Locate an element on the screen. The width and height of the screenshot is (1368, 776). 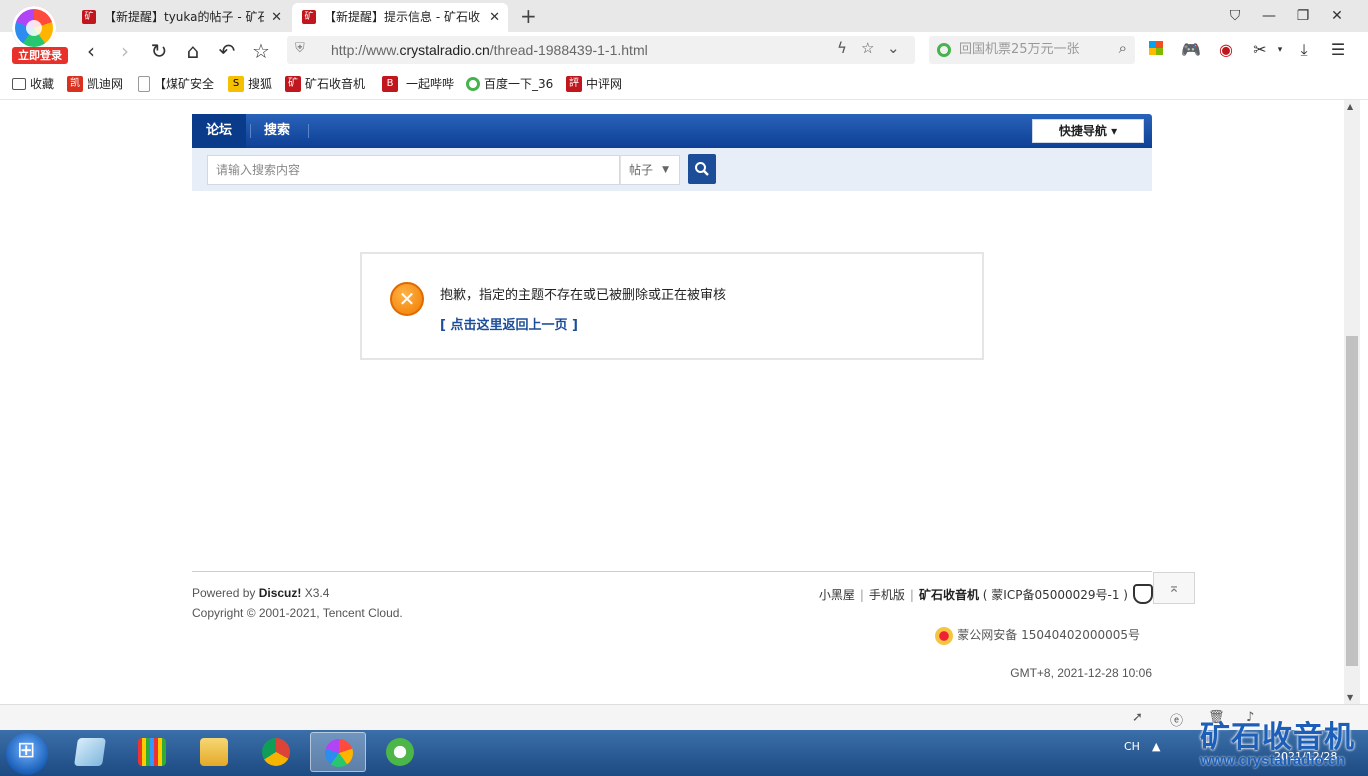
search-type-select: 帖子 ▼ is located at coordinates (650, 170).